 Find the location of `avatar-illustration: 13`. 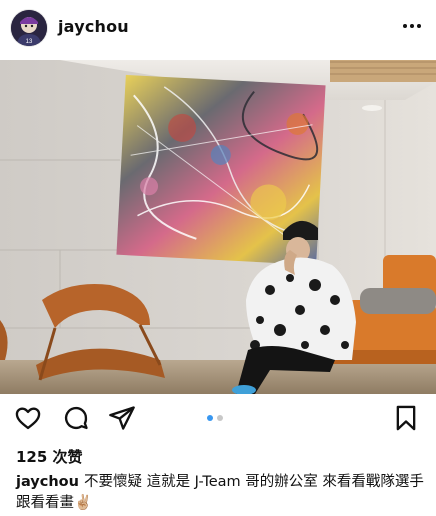

avatar-illustration: 13 is located at coordinates (29, 28).